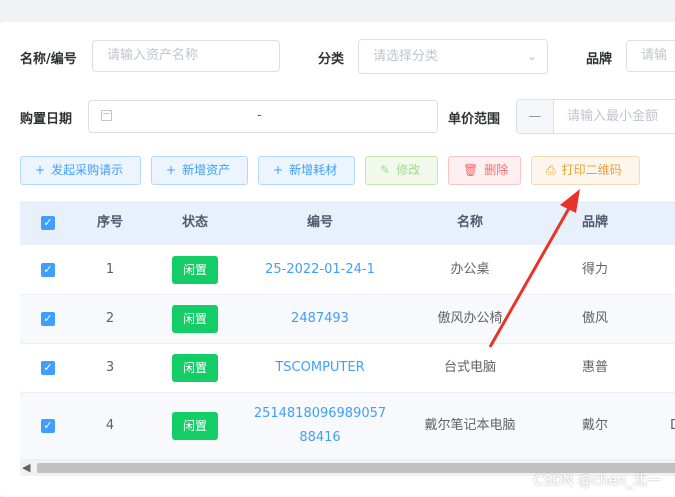 This screenshot has height=497, width=675. What do you see at coordinates (26, 468) in the screenshot?
I see `scroll-left-arrow-icon: ◀` at bounding box center [26, 468].